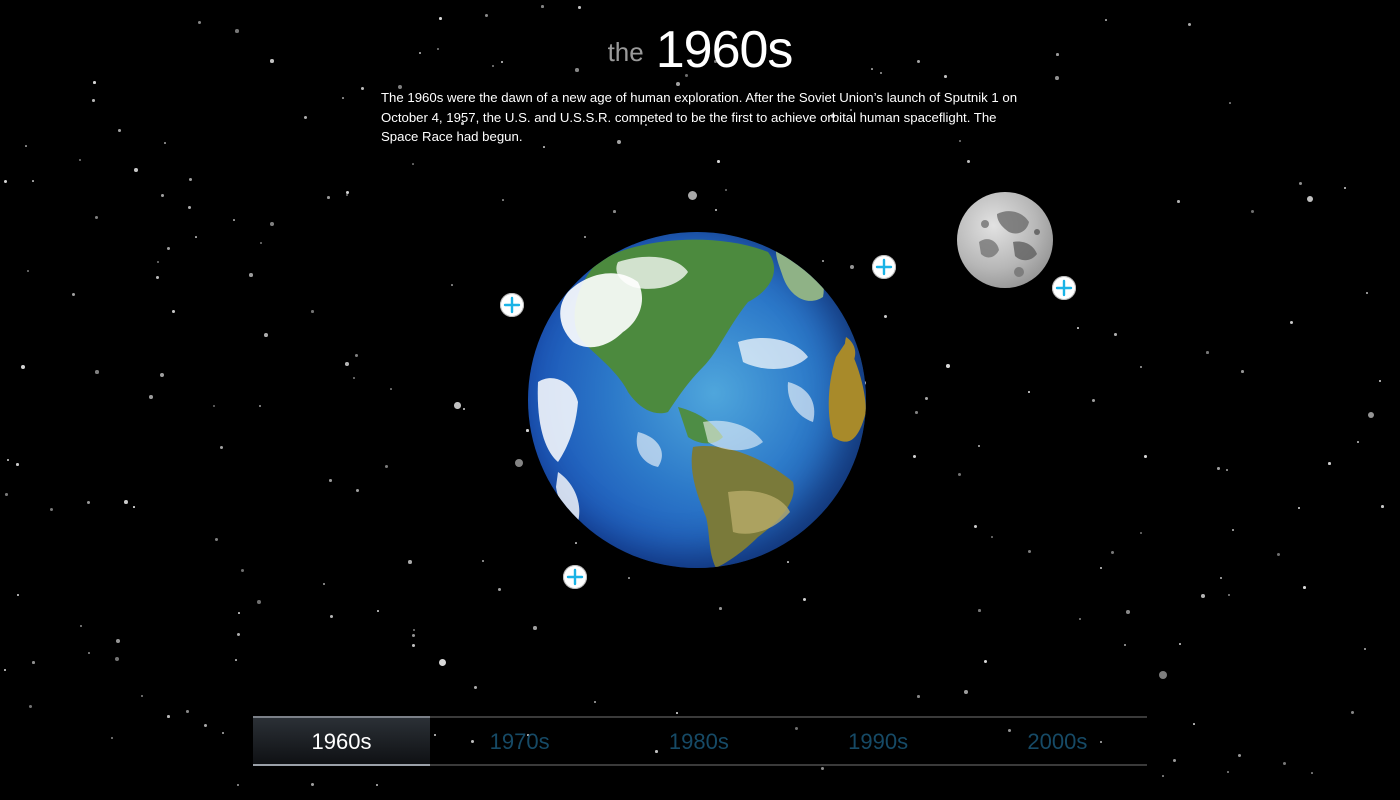  Describe the element at coordinates (884, 267) in the screenshot. I see `hotspot-earth-orbit` at that location.